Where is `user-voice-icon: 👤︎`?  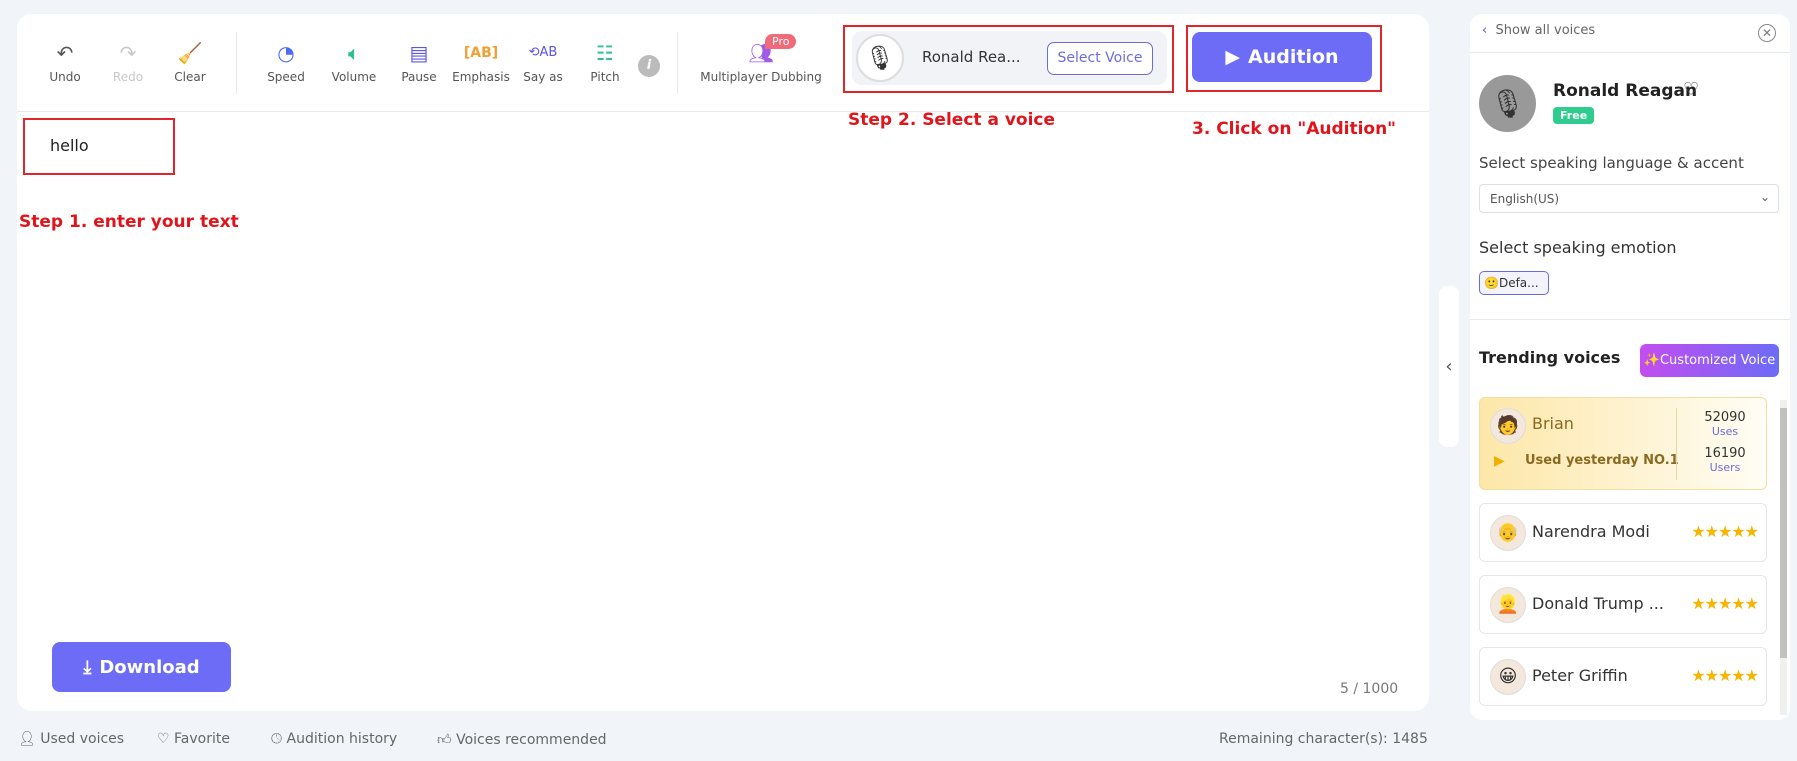
user-voice-icon: 👤︎ is located at coordinates (27, 739).